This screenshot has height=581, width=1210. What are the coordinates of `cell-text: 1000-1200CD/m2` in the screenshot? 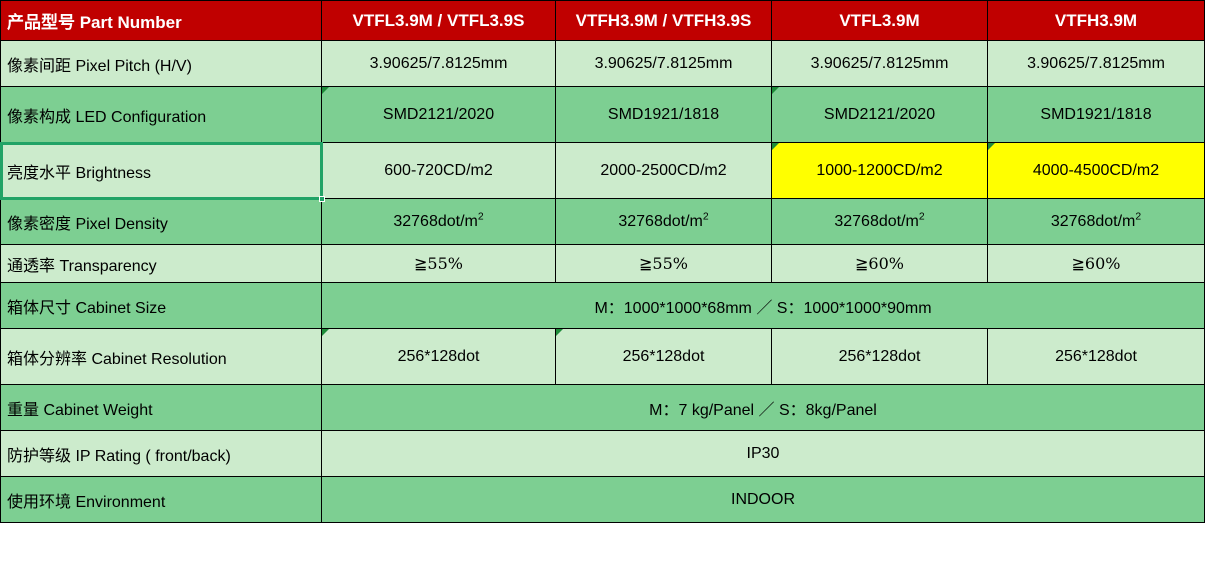 It's located at (879, 170).